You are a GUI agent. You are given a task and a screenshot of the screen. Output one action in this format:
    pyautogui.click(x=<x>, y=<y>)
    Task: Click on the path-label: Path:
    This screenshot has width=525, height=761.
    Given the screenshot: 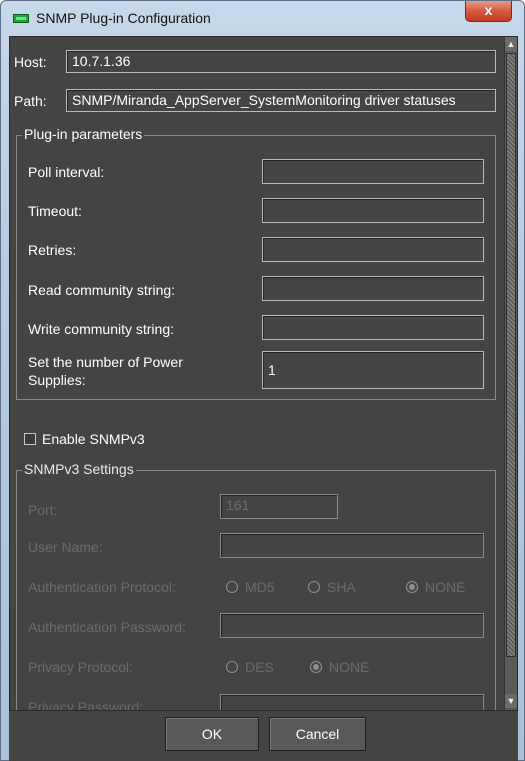 What is the action you would take?
    pyautogui.click(x=30, y=101)
    